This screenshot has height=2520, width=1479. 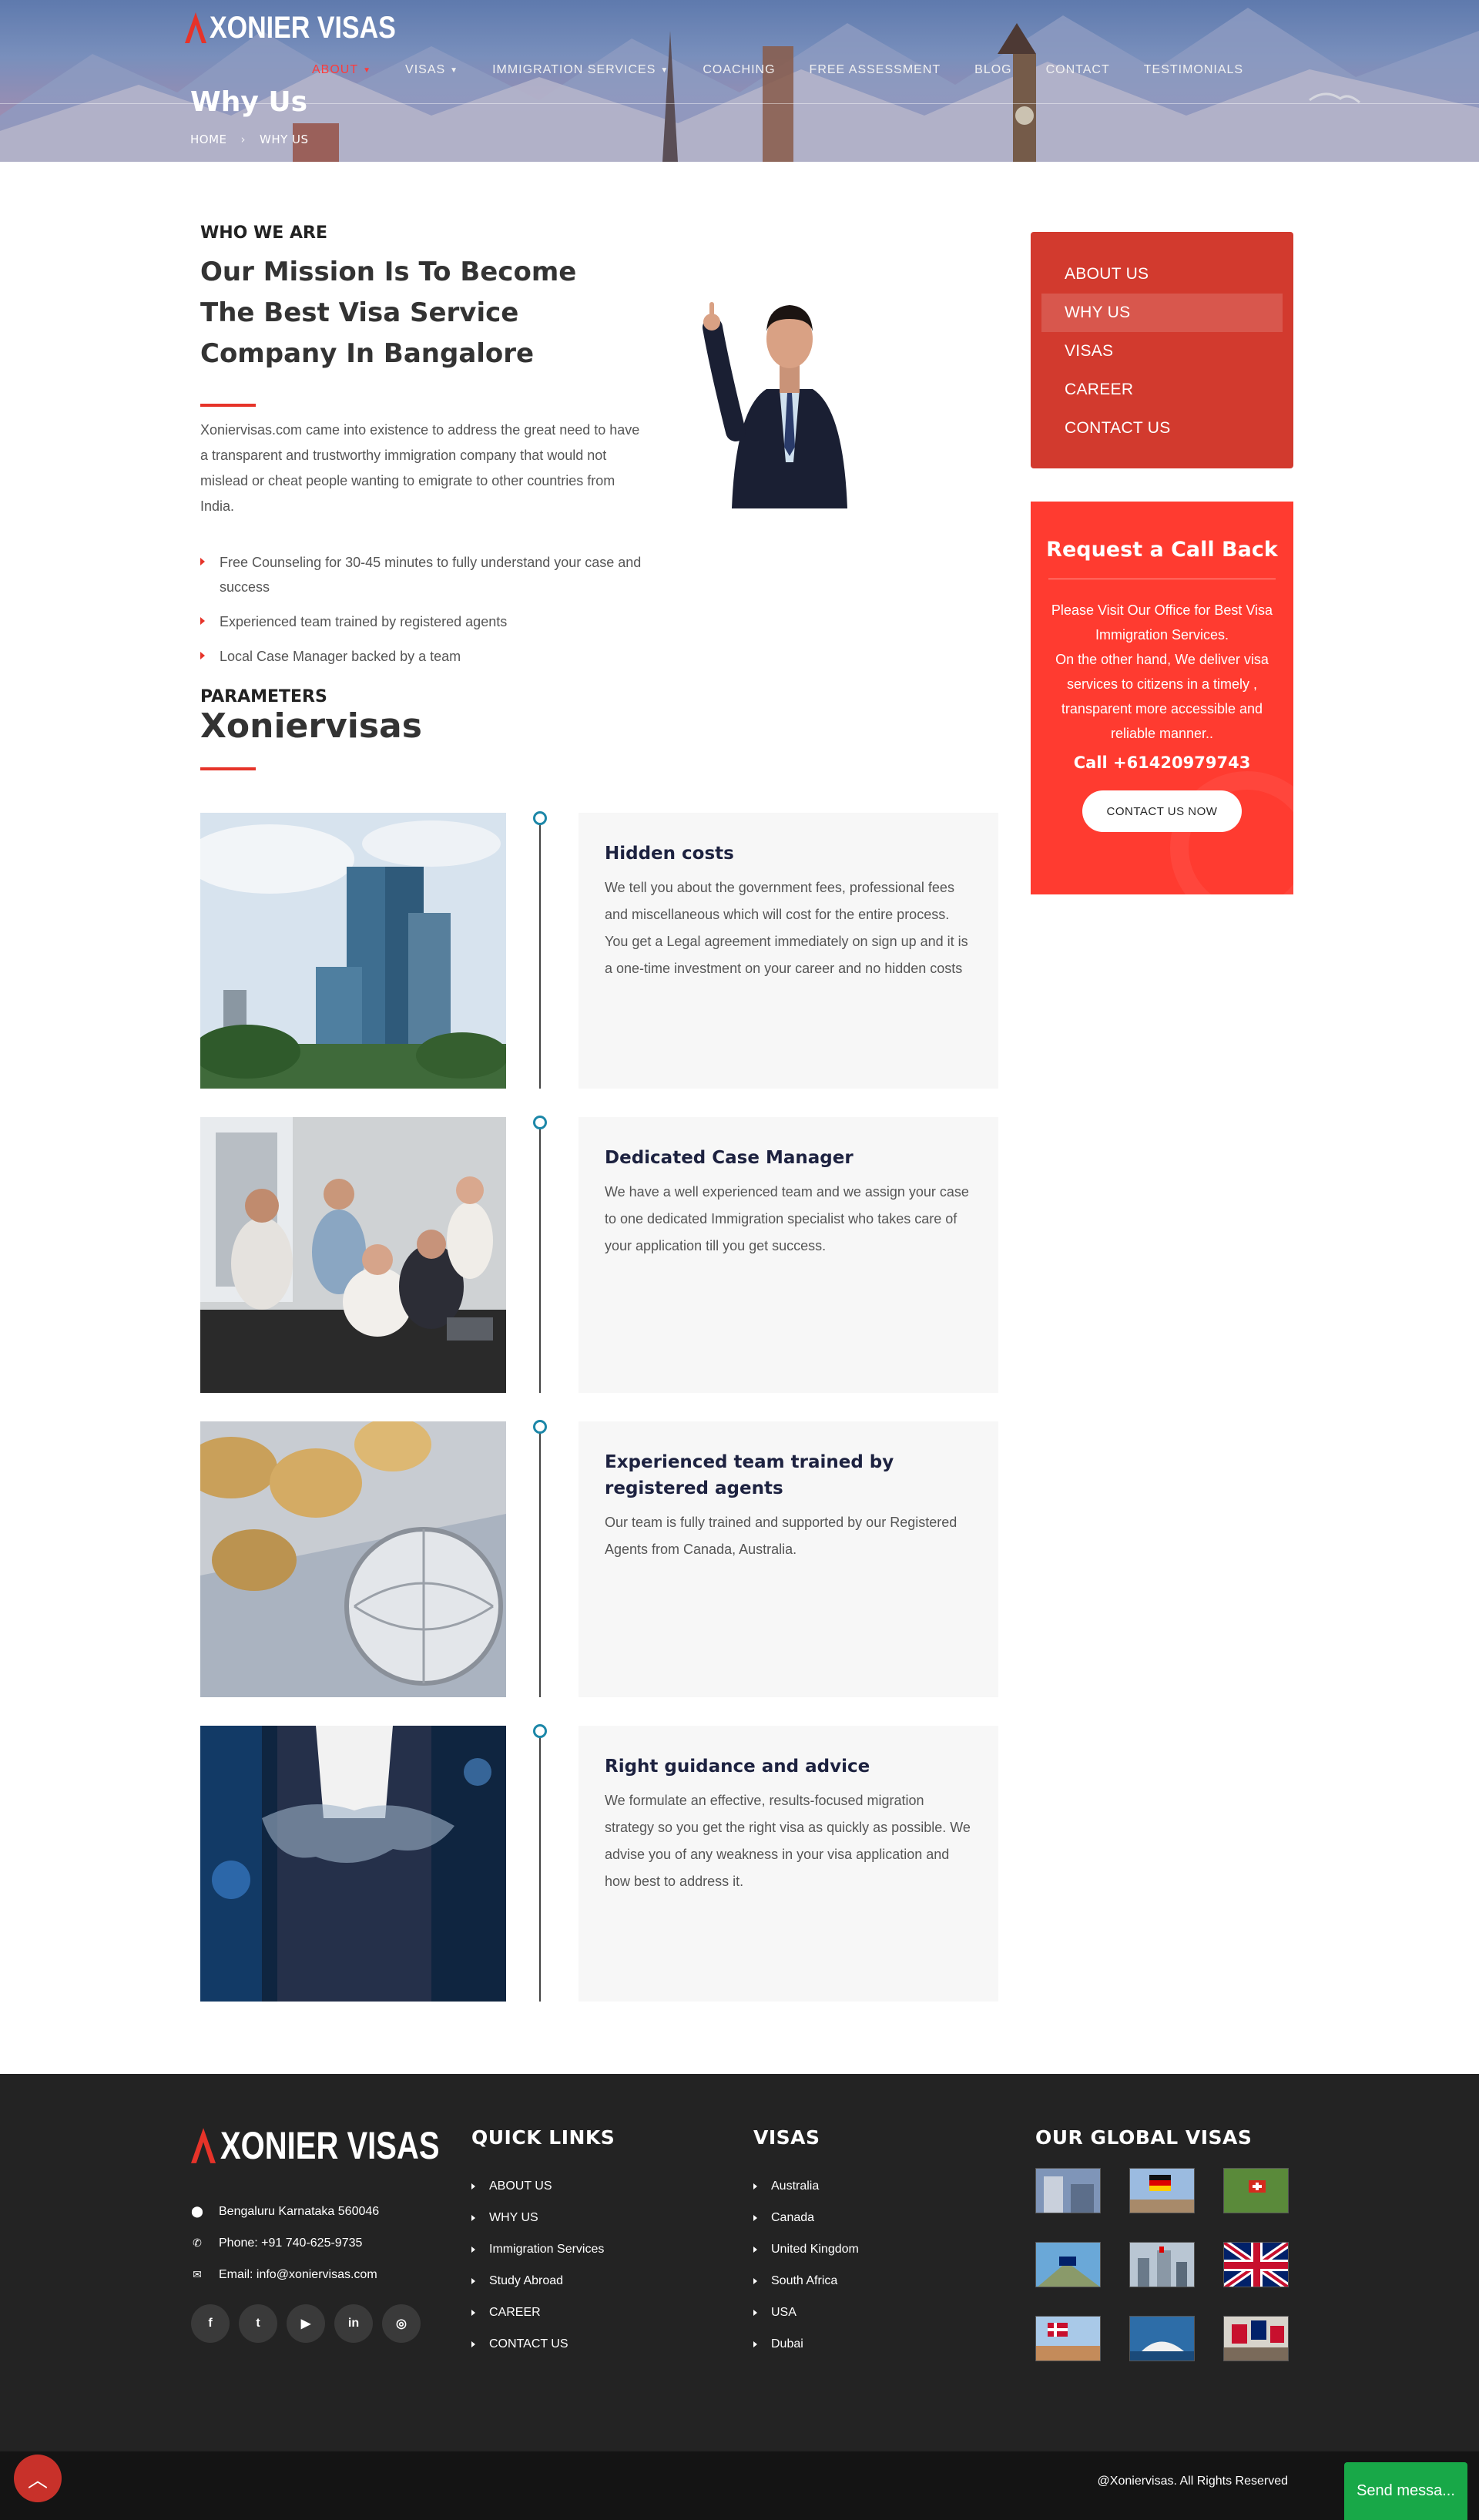 What do you see at coordinates (263, 696) in the screenshot?
I see `parameters-eyebrow: PARAMETERS` at bounding box center [263, 696].